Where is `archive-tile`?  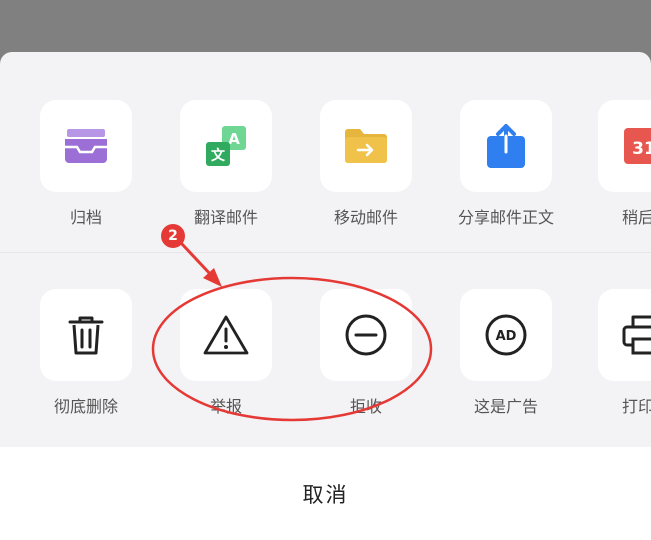 archive-tile is located at coordinates (86, 146).